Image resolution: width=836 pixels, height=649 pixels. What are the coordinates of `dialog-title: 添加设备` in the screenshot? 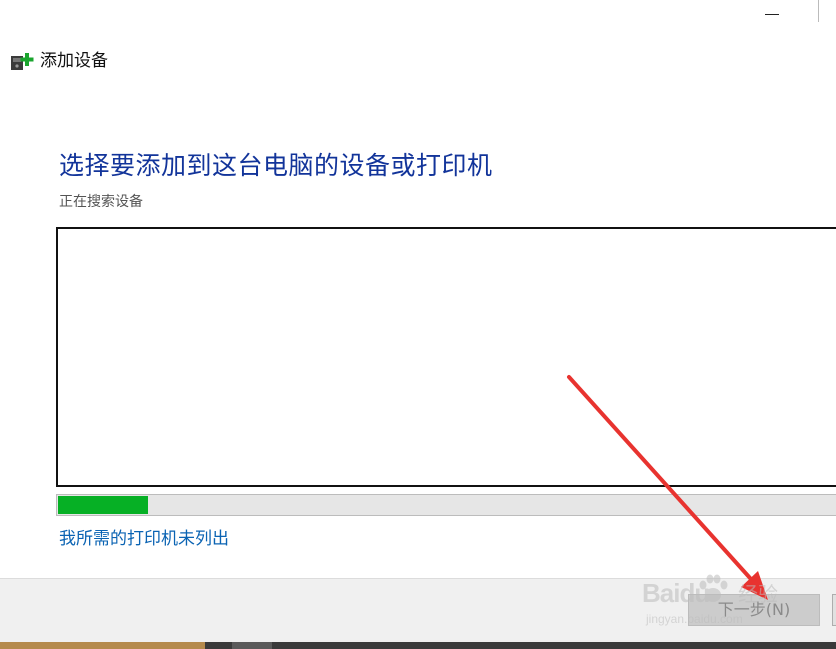 It's located at (74, 61).